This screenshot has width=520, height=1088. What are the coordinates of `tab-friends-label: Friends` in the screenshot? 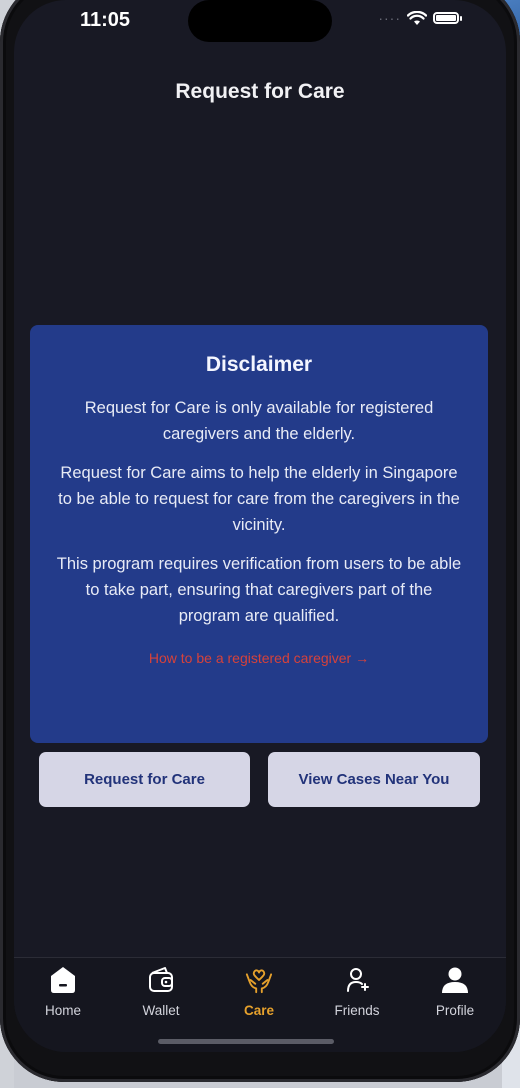 It's located at (357, 1010).